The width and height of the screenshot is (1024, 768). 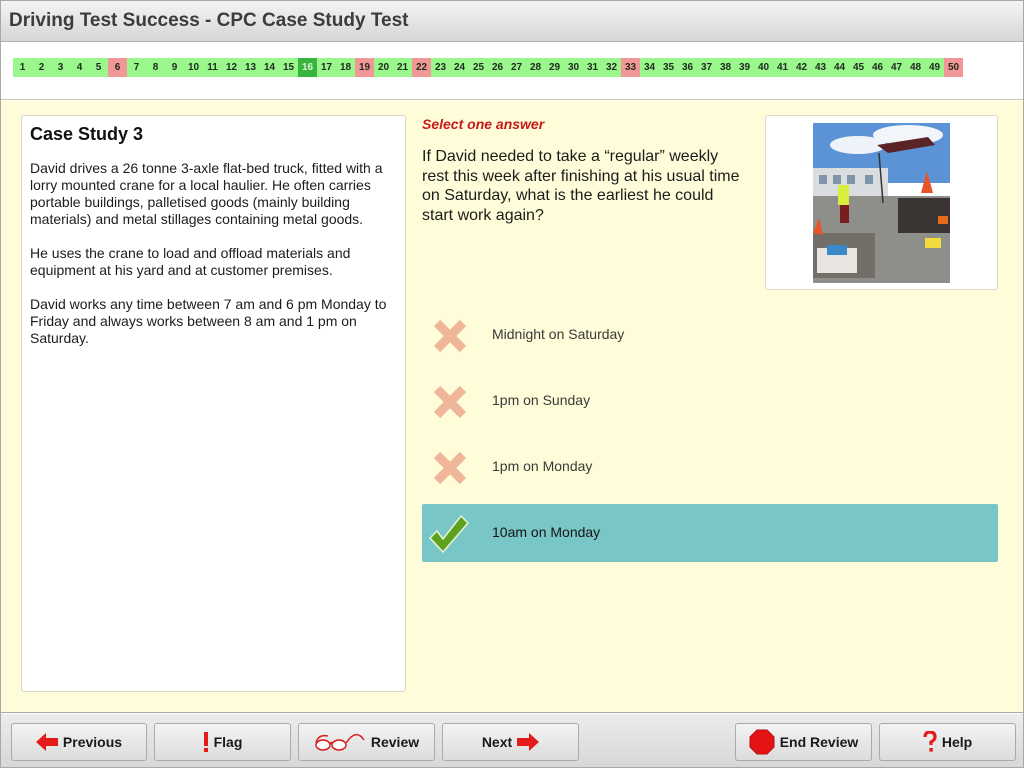 What do you see at coordinates (542, 466) in the screenshot?
I see `answer-label: 1pm on Monday` at bounding box center [542, 466].